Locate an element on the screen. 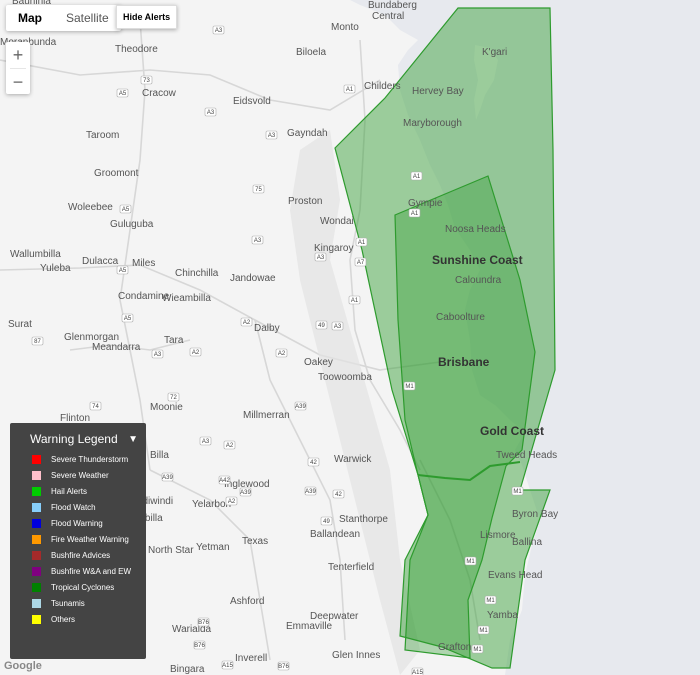  svg-text: B76 is located at coordinates (283, 667).